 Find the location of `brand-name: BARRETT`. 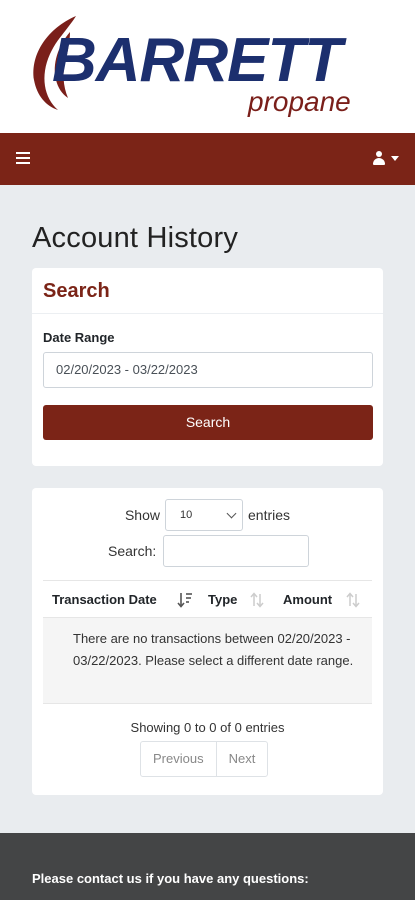

brand-name: BARRETT is located at coordinates (197, 60).